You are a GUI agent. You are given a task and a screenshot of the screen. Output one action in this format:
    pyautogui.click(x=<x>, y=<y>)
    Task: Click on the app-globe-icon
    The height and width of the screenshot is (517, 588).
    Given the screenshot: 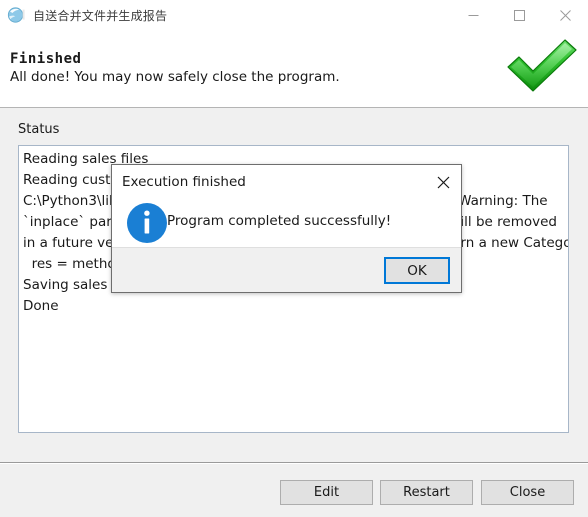 What is the action you would take?
    pyautogui.click(x=16, y=15)
    